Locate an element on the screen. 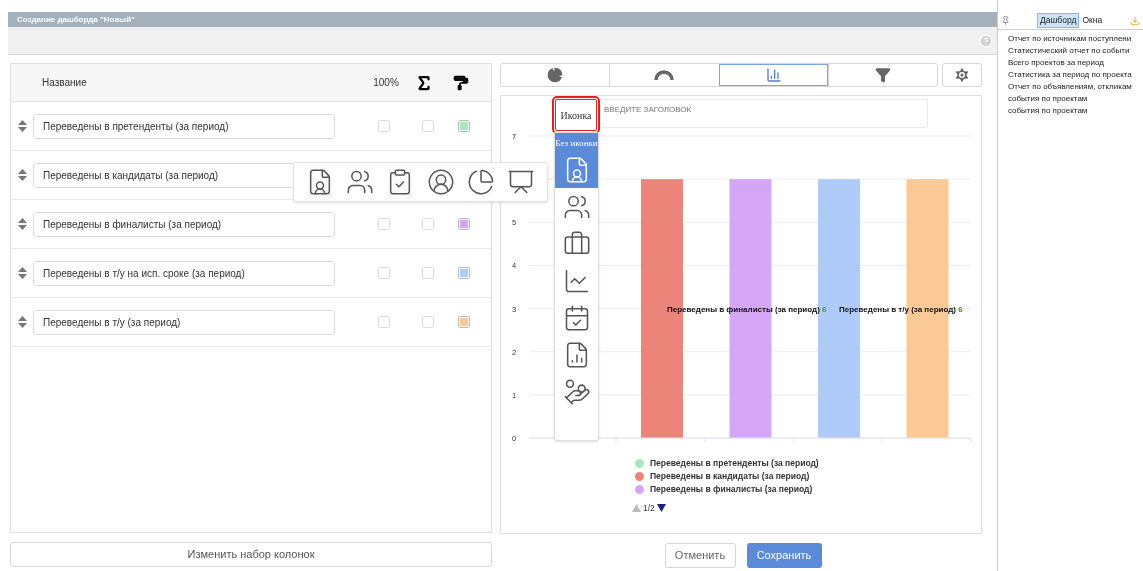 The height and width of the screenshot is (571, 1143). settings-button is located at coordinates (962, 75).